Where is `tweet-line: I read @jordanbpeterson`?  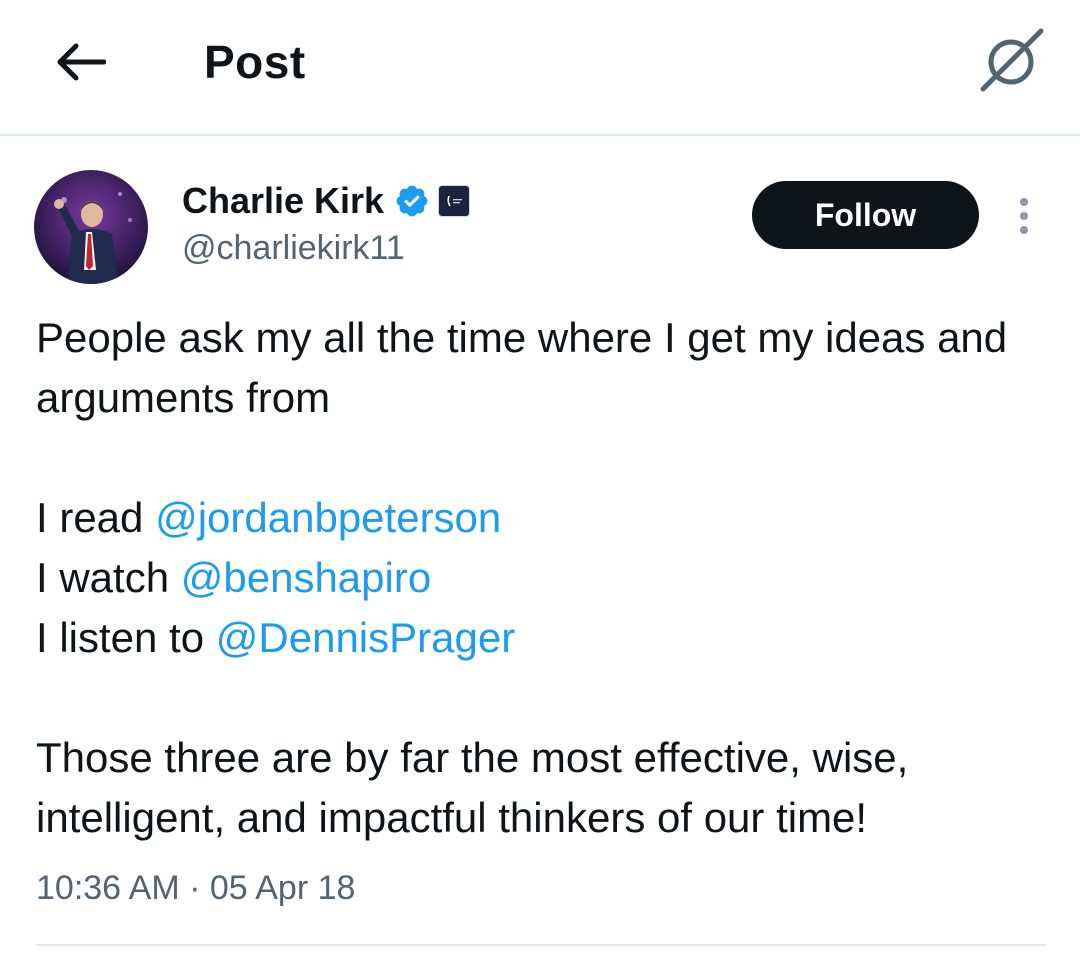
tweet-line: I read @jordanbpeterson is located at coordinates (541, 518).